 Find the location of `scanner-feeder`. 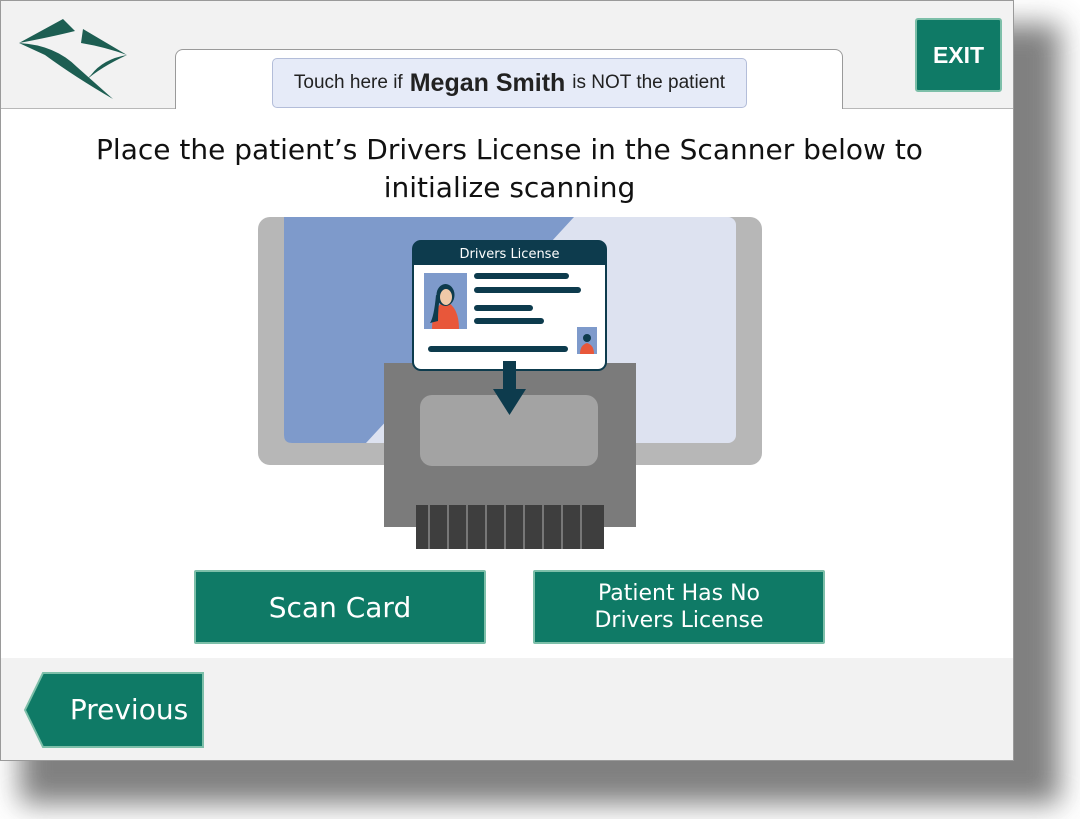

scanner-feeder is located at coordinates (510, 527).